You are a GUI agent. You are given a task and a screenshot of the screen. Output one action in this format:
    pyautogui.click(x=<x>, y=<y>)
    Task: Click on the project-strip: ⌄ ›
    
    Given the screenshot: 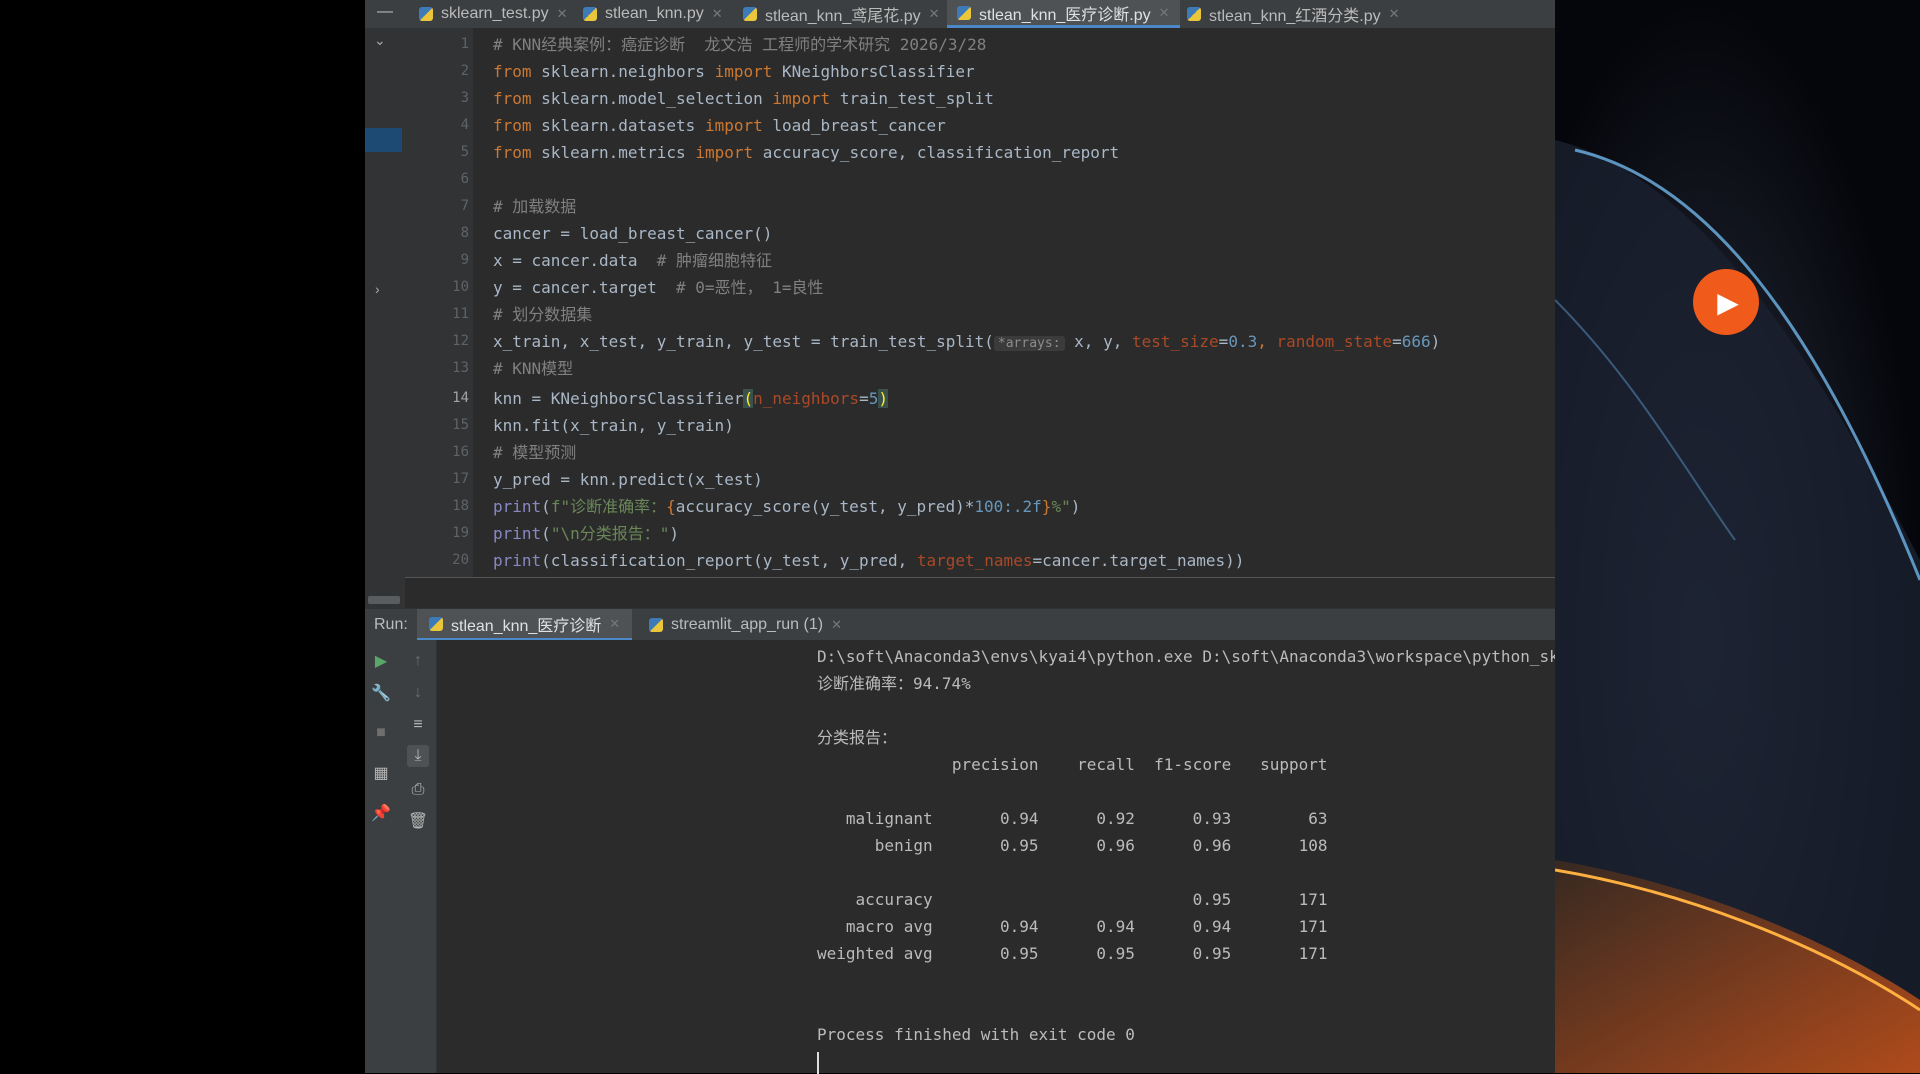 What is the action you would take?
    pyautogui.click(x=385, y=318)
    